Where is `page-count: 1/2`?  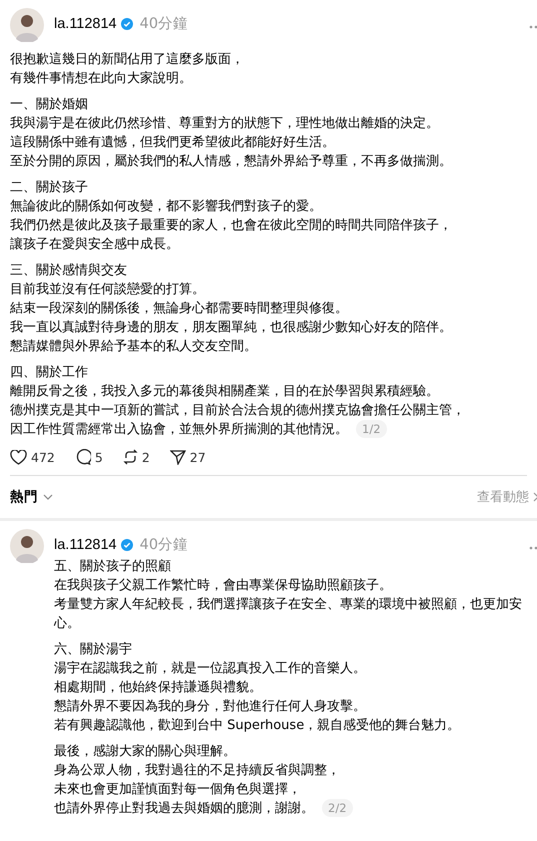 page-count: 1/2 is located at coordinates (371, 429).